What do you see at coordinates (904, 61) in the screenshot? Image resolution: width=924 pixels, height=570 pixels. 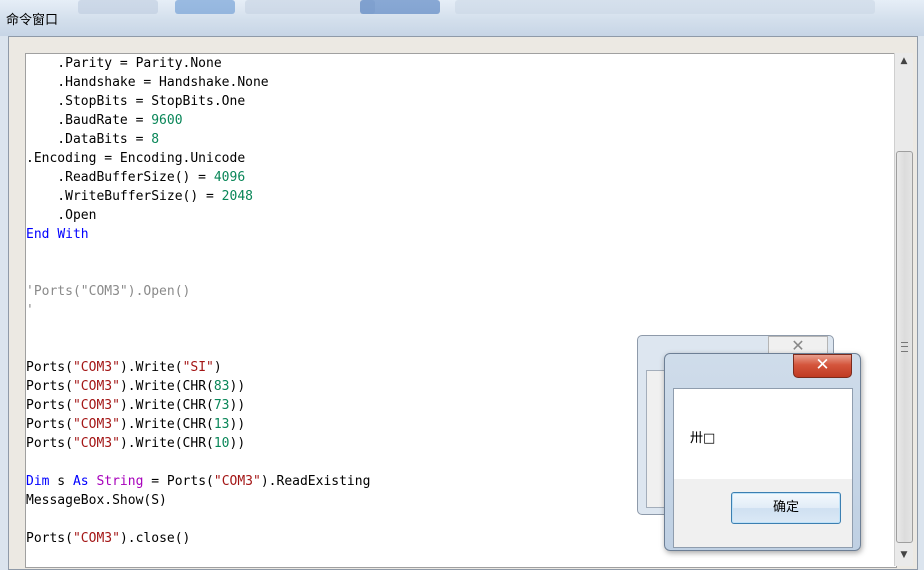 I see `up-arrow-icon: ▲` at bounding box center [904, 61].